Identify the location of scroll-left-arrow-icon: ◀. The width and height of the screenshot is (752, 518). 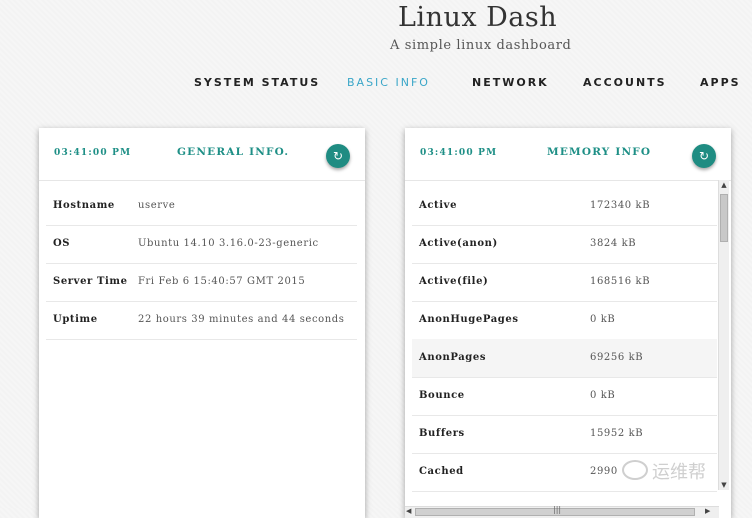
(408, 511).